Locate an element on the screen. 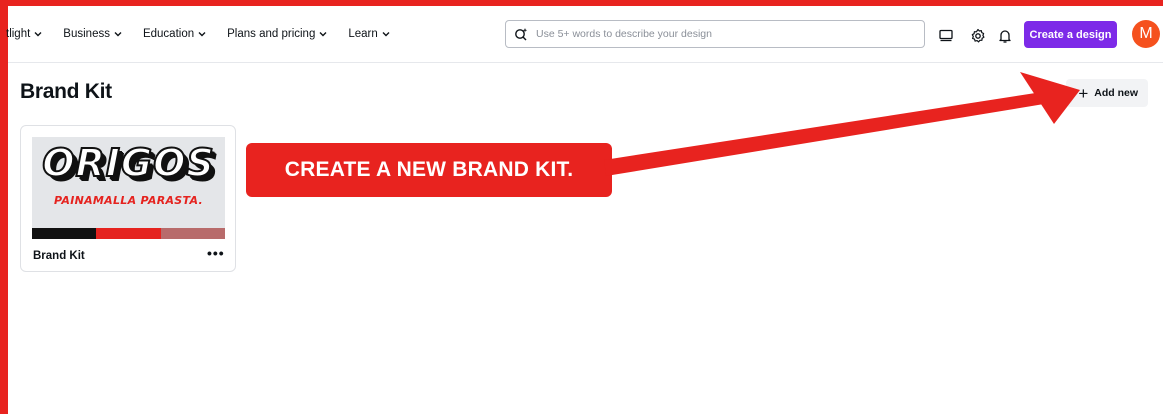 This screenshot has width=1163, height=414. nav-item-label: Business is located at coordinates (86, 34).